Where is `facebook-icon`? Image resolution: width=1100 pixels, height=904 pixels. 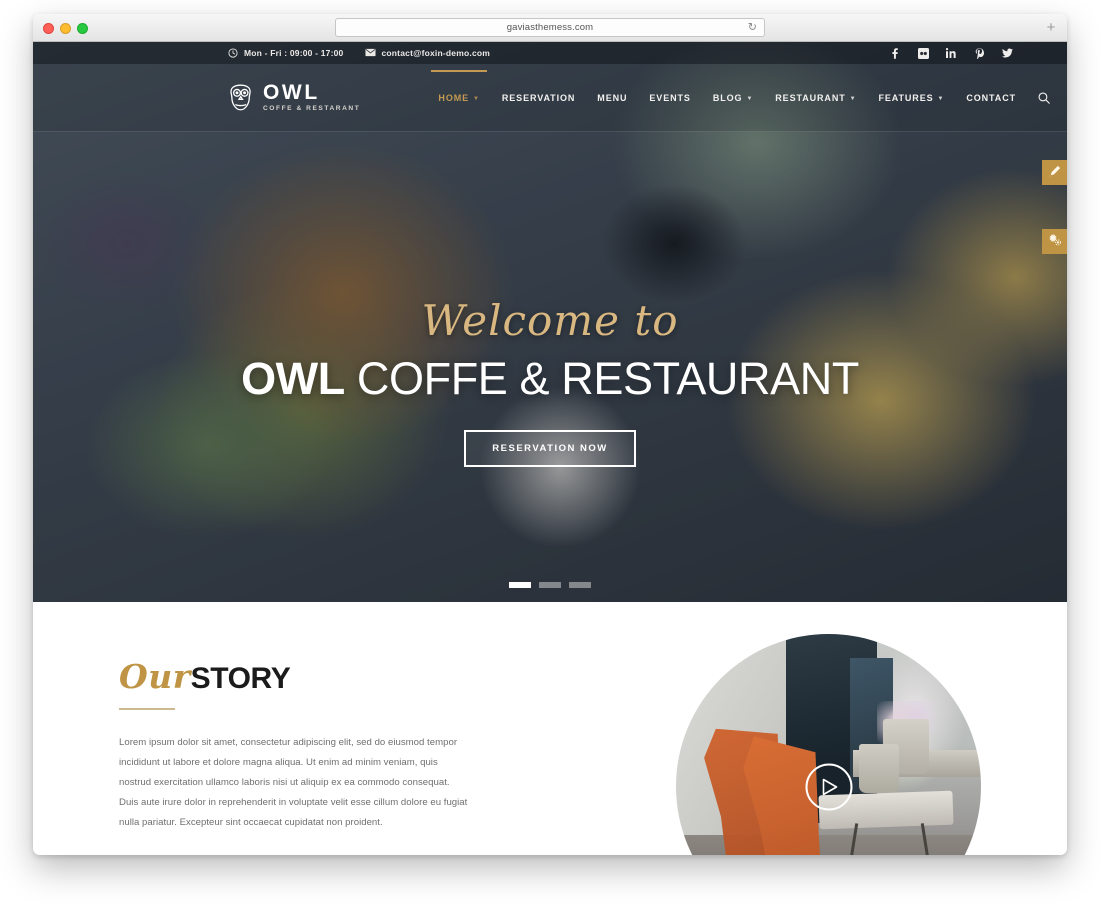 facebook-icon is located at coordinates (895, 53).